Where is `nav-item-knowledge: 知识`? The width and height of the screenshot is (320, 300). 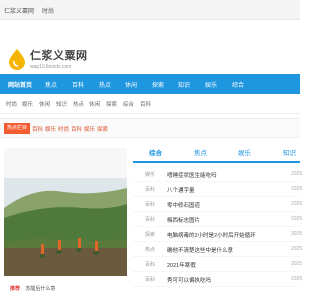
nav-item-knowledge: 知识 is located at coordinates (184, 84).